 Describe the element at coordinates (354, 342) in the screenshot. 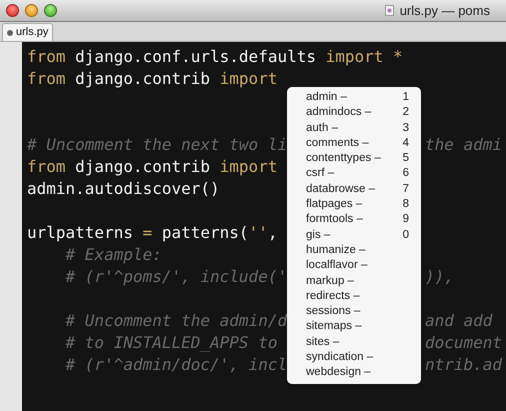

I see `completion-item: sites –` at that location.